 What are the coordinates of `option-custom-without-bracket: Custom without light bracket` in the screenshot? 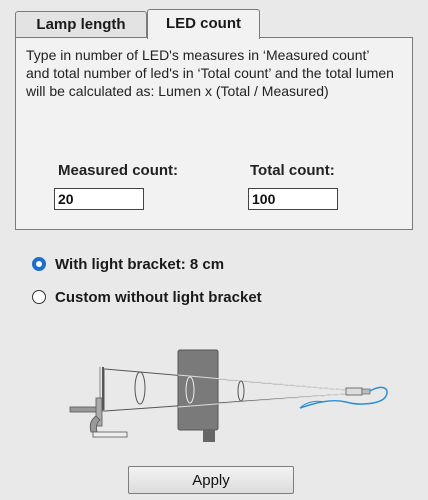 It's located at (147, 297).